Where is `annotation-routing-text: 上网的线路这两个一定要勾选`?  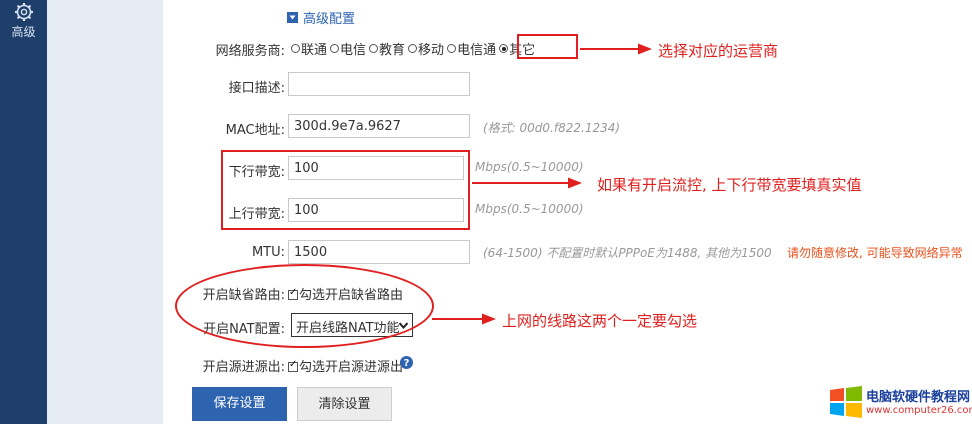
annotation-routing-text: 上网的线路这两个一定要勾选 is located at coordinates (600, 321).